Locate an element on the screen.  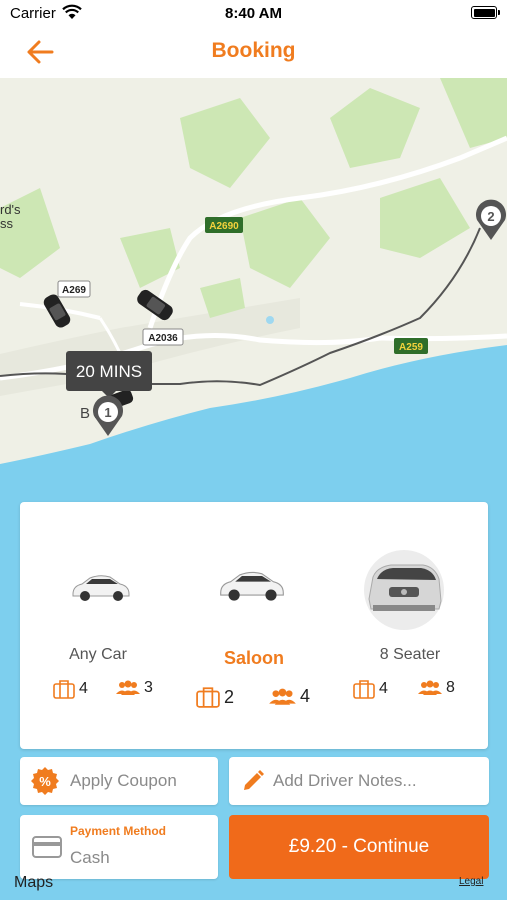
road-label-a259: A259 is located at coordinates (411, 347).